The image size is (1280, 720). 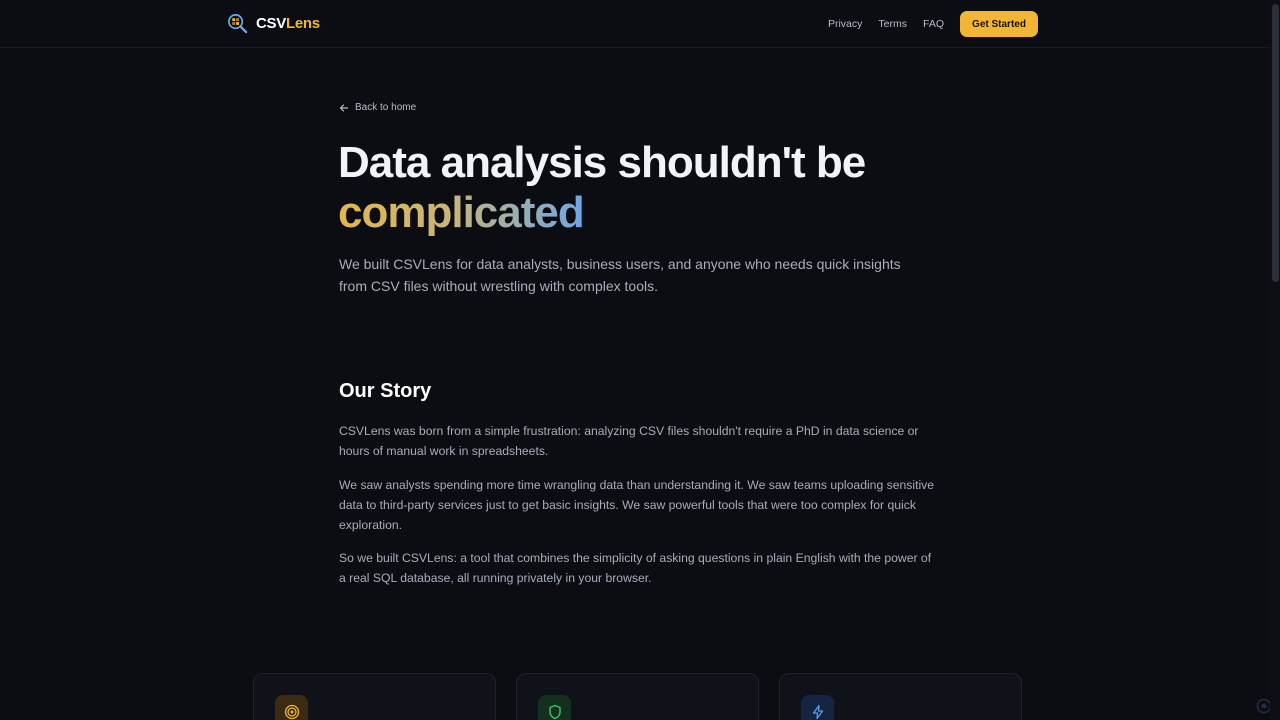 I want to click on magnifier-grid-icon, so click(x=238, y=24).